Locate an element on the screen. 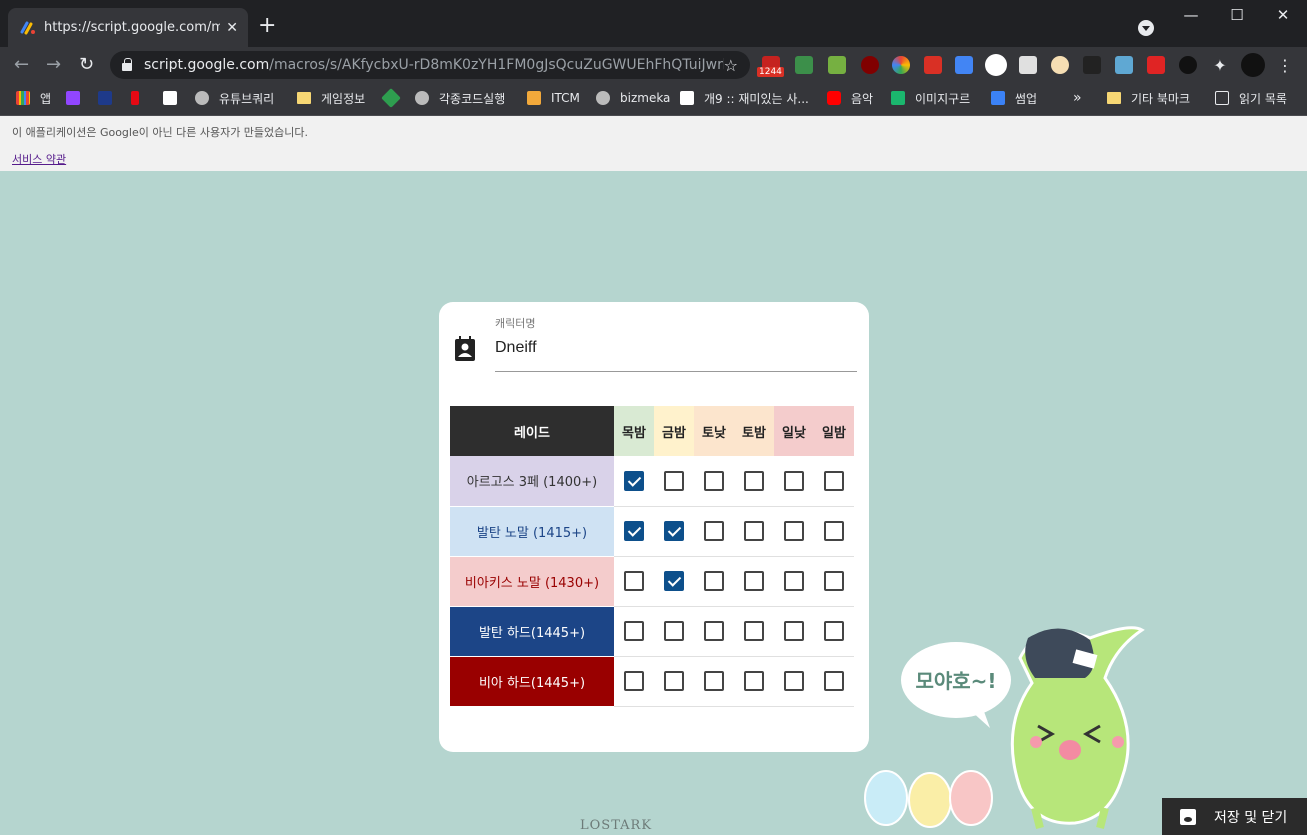 This screenshot has height=835, width=1307. bookmark-netflix is located at coordinates (140, 98).